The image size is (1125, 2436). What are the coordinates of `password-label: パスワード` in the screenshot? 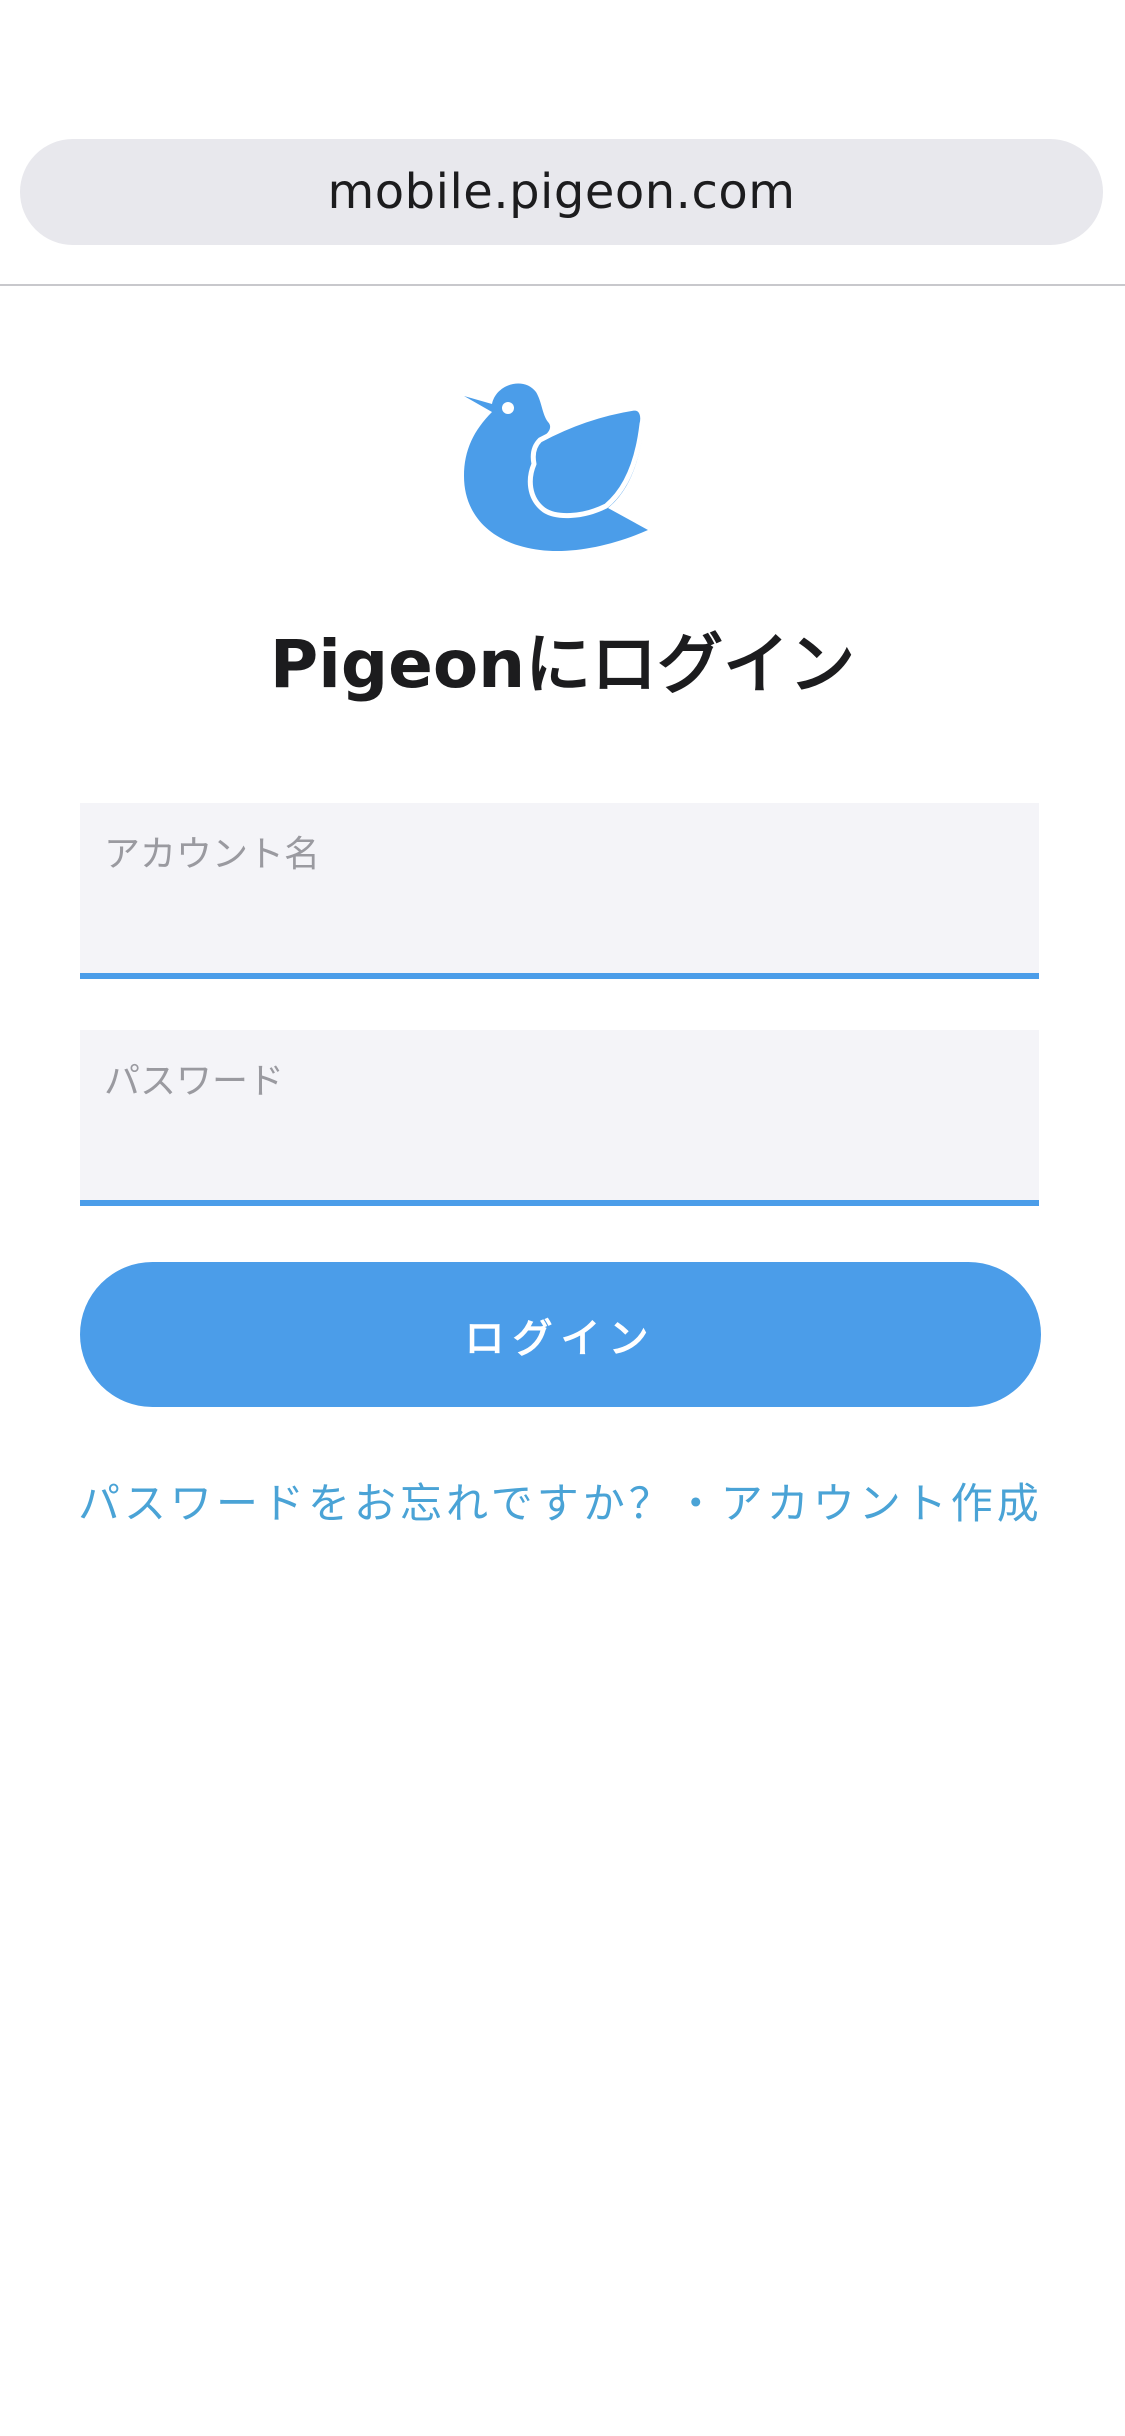 It's located at (194, 1081).